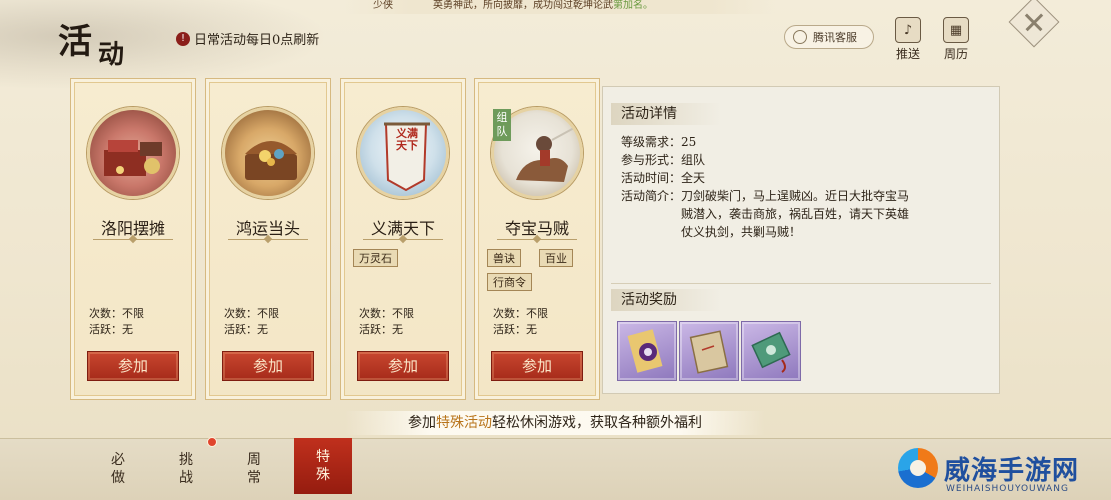 The image size is (1111, 500). I want to click on tip-text-before: 参加, so click(422, 423).